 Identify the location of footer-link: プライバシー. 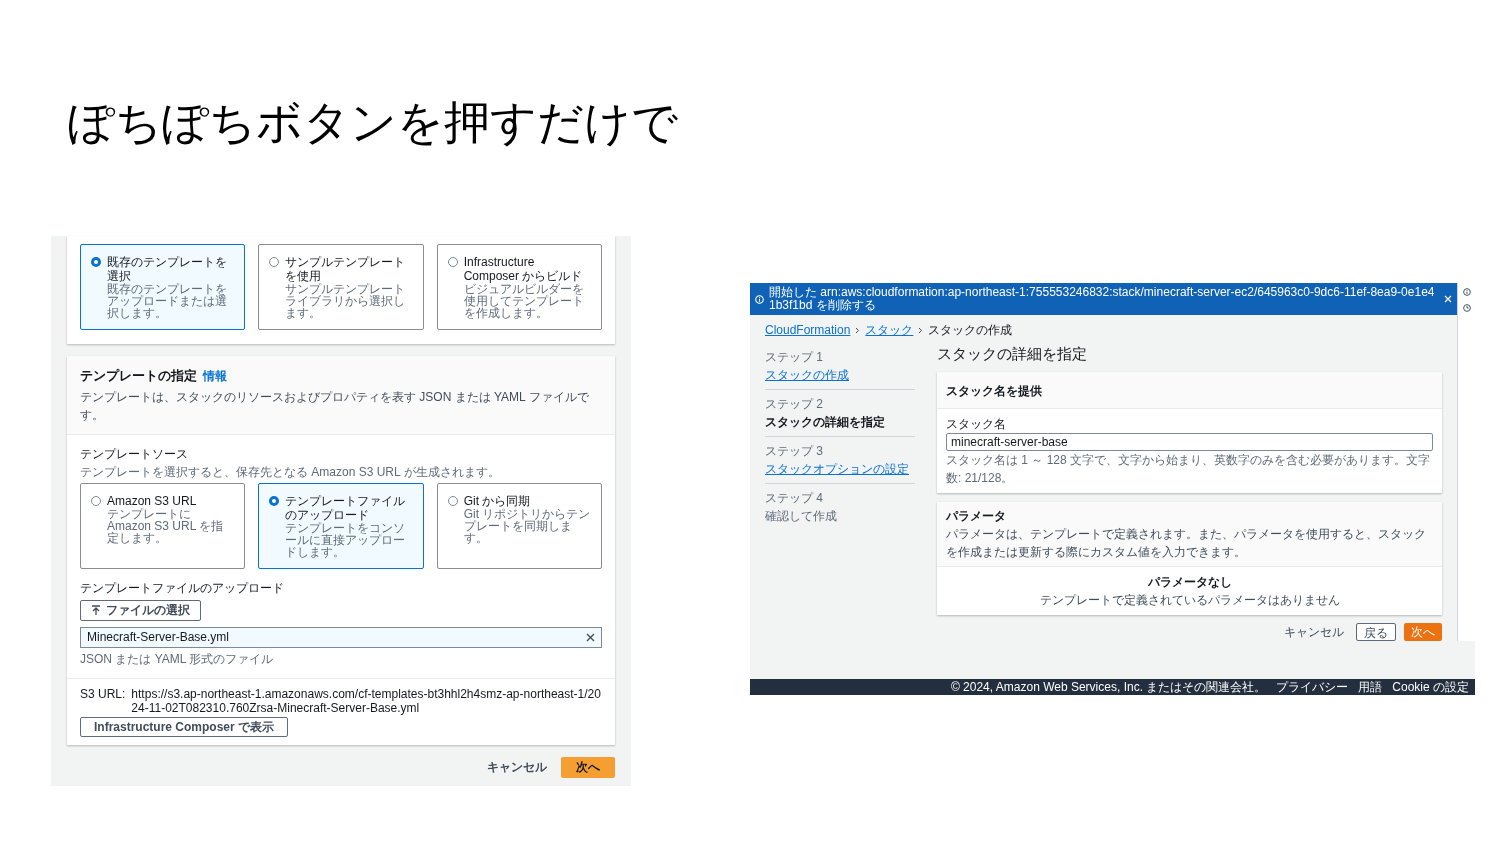
(1312, 687).